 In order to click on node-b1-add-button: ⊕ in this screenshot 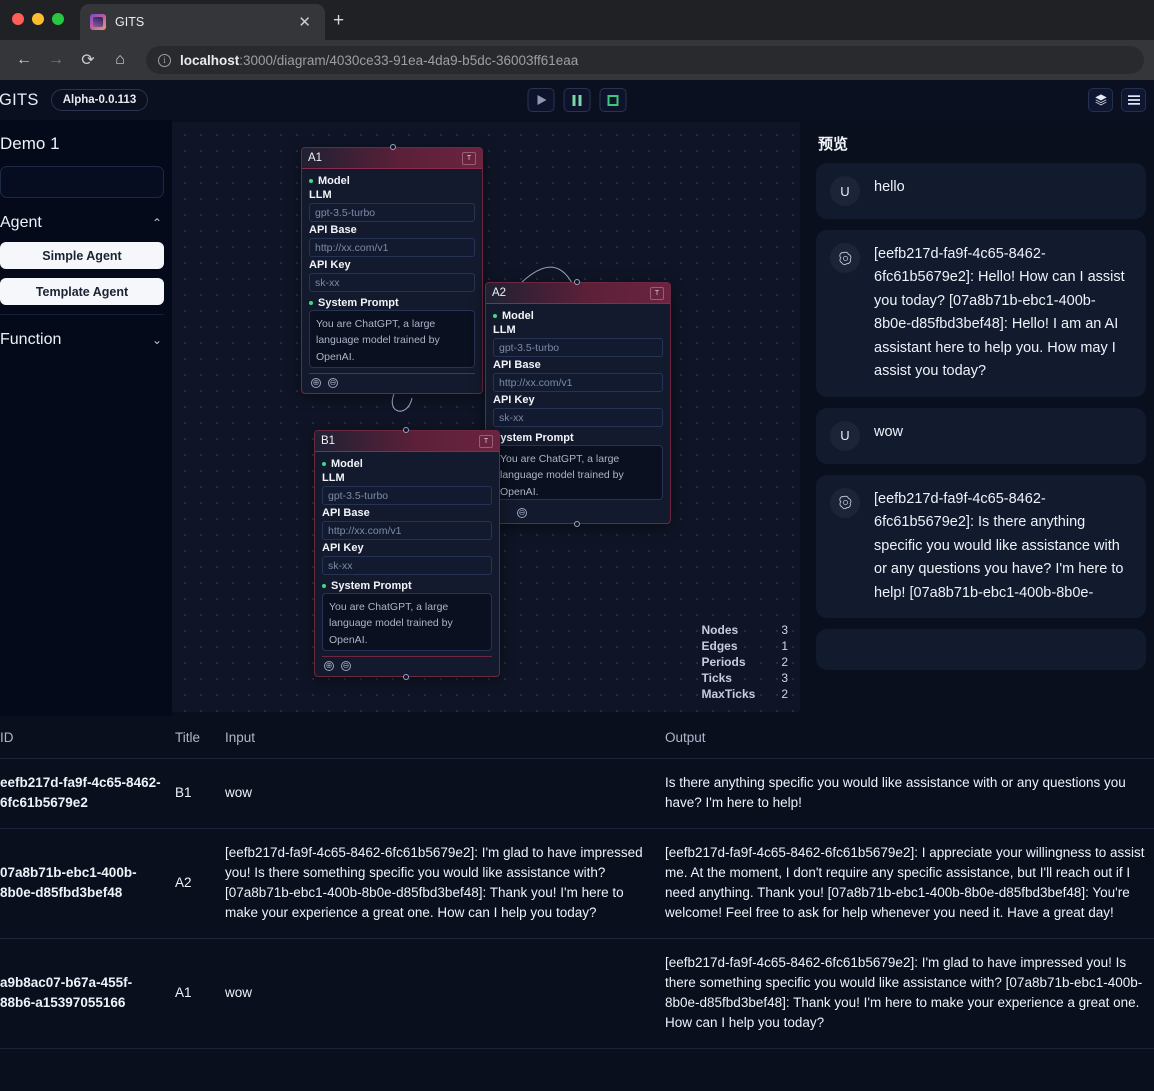, I will do `click(329, 666)`.